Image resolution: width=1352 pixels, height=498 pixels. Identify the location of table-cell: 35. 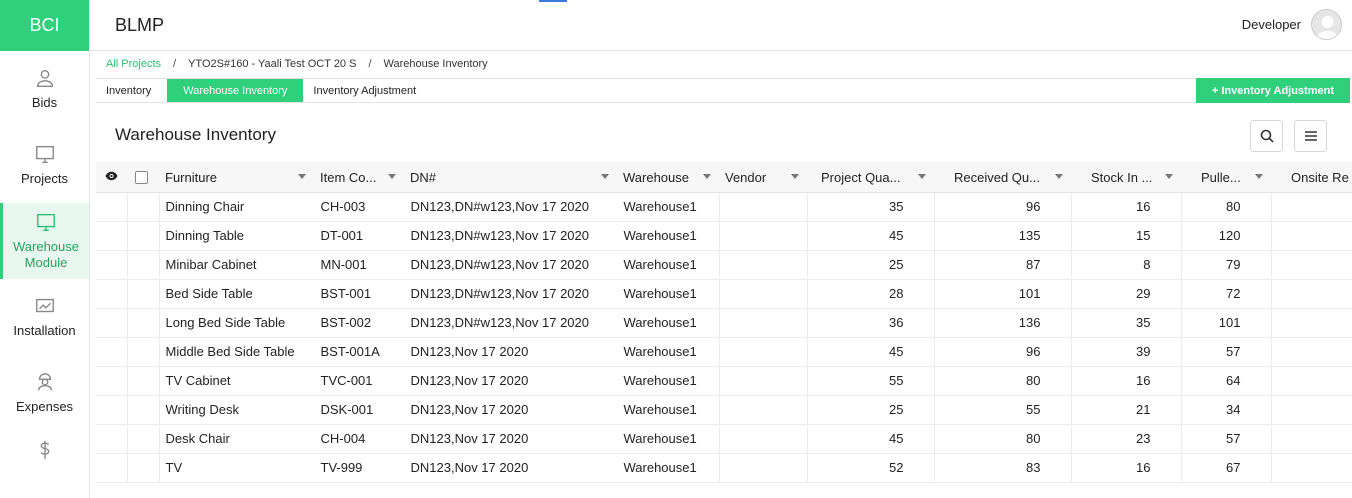
(1126, 323).